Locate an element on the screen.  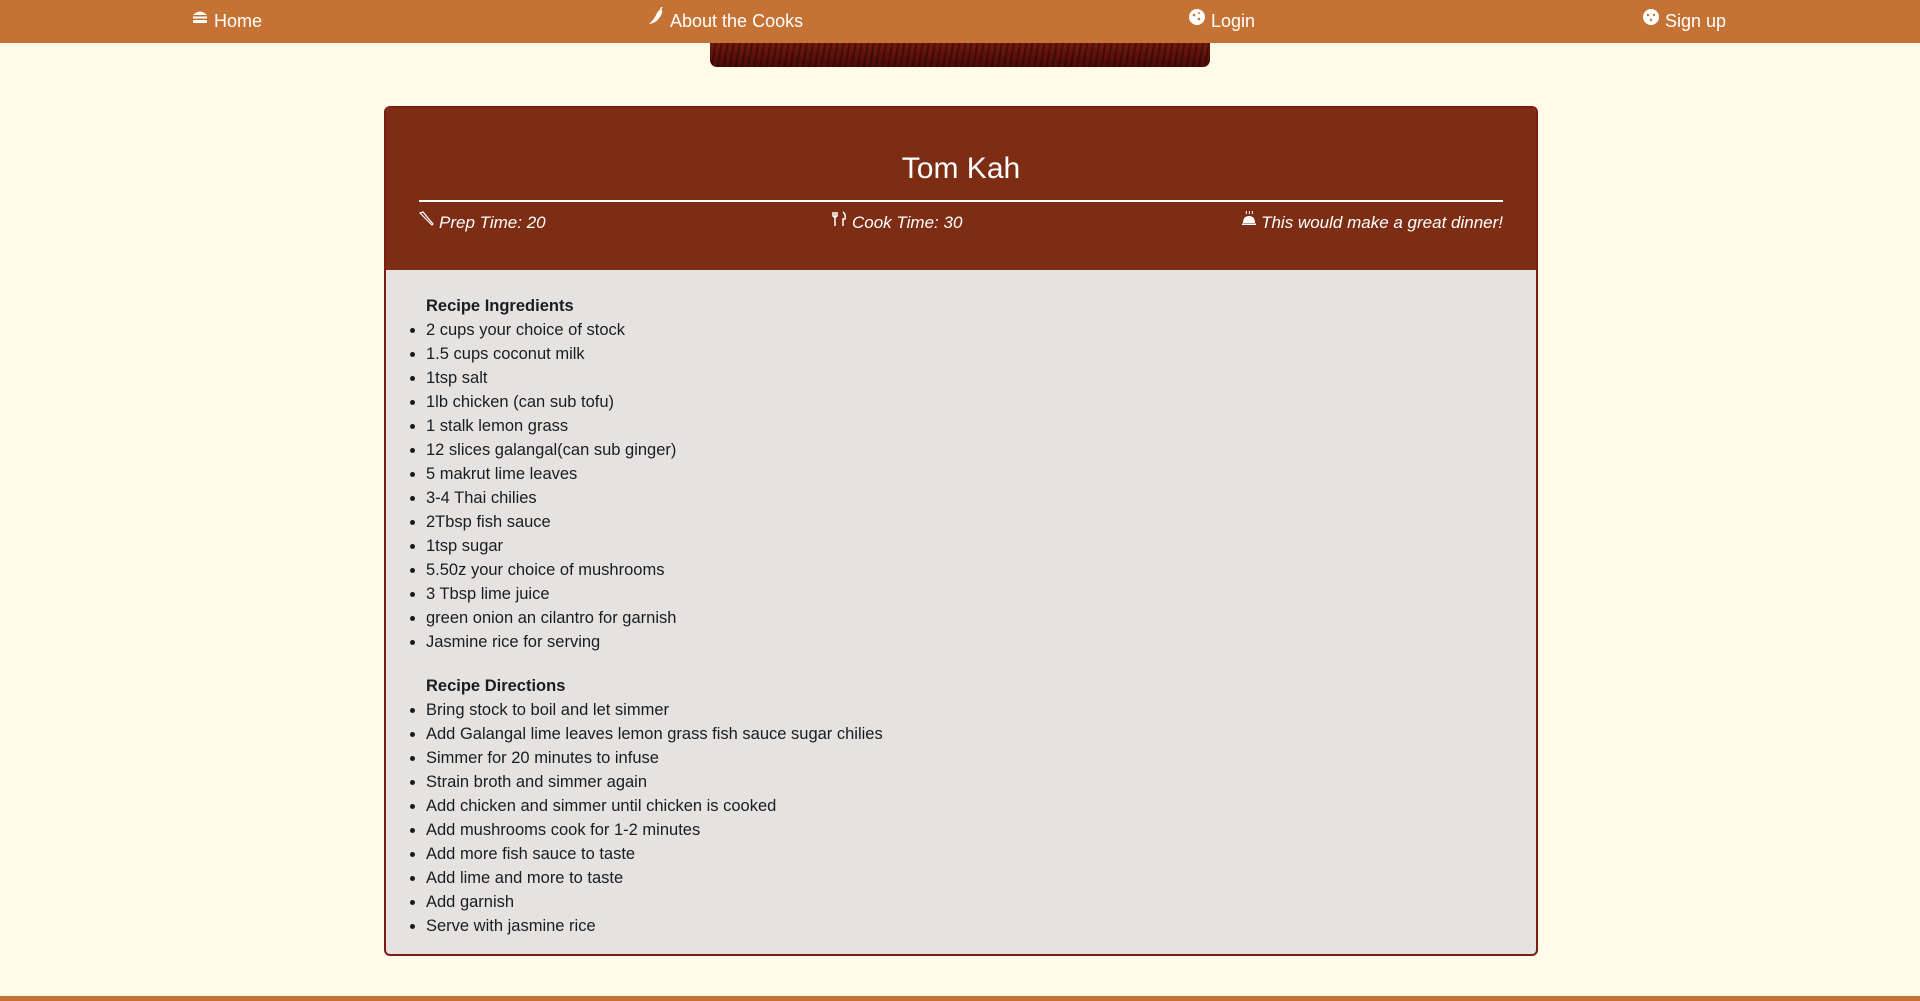
burger-icon is located at coordinates (200, 17).